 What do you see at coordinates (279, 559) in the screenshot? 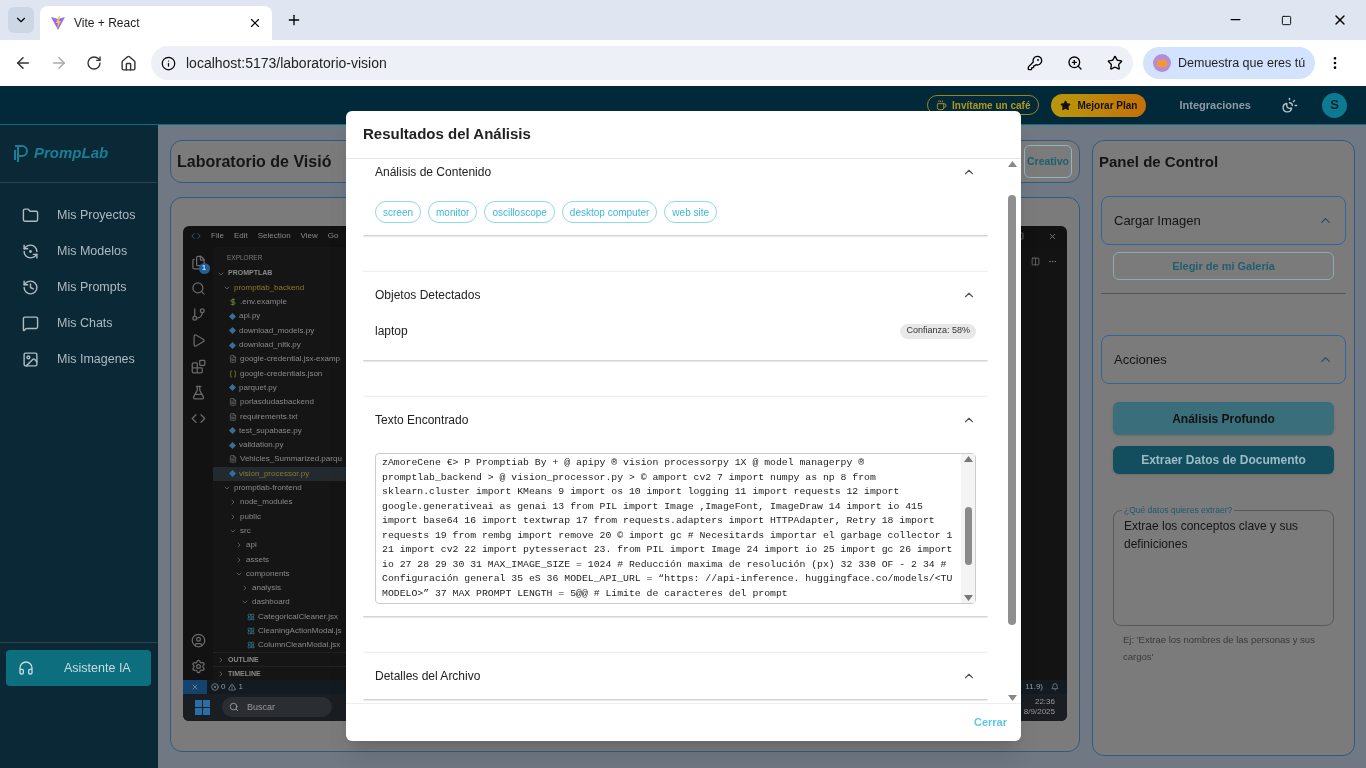
I see `explorer-item: assets` at bounding box center [279, 559].